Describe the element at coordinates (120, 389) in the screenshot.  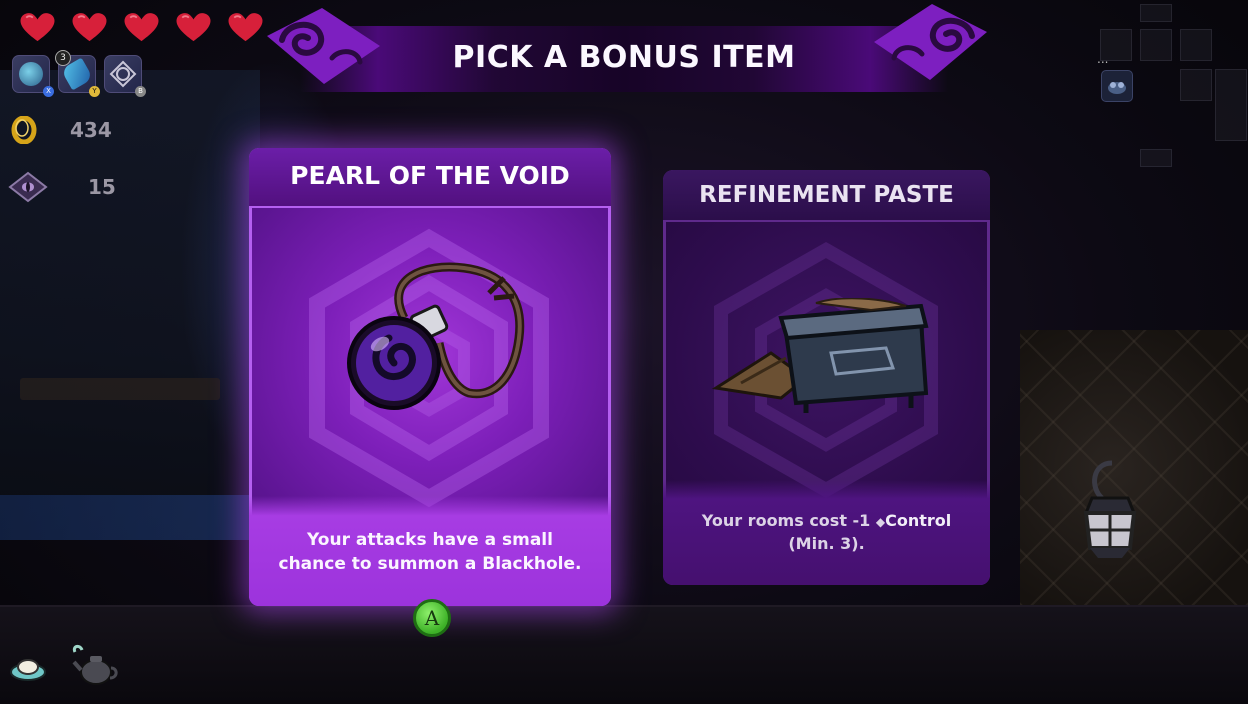
I see `background-table` at that location.